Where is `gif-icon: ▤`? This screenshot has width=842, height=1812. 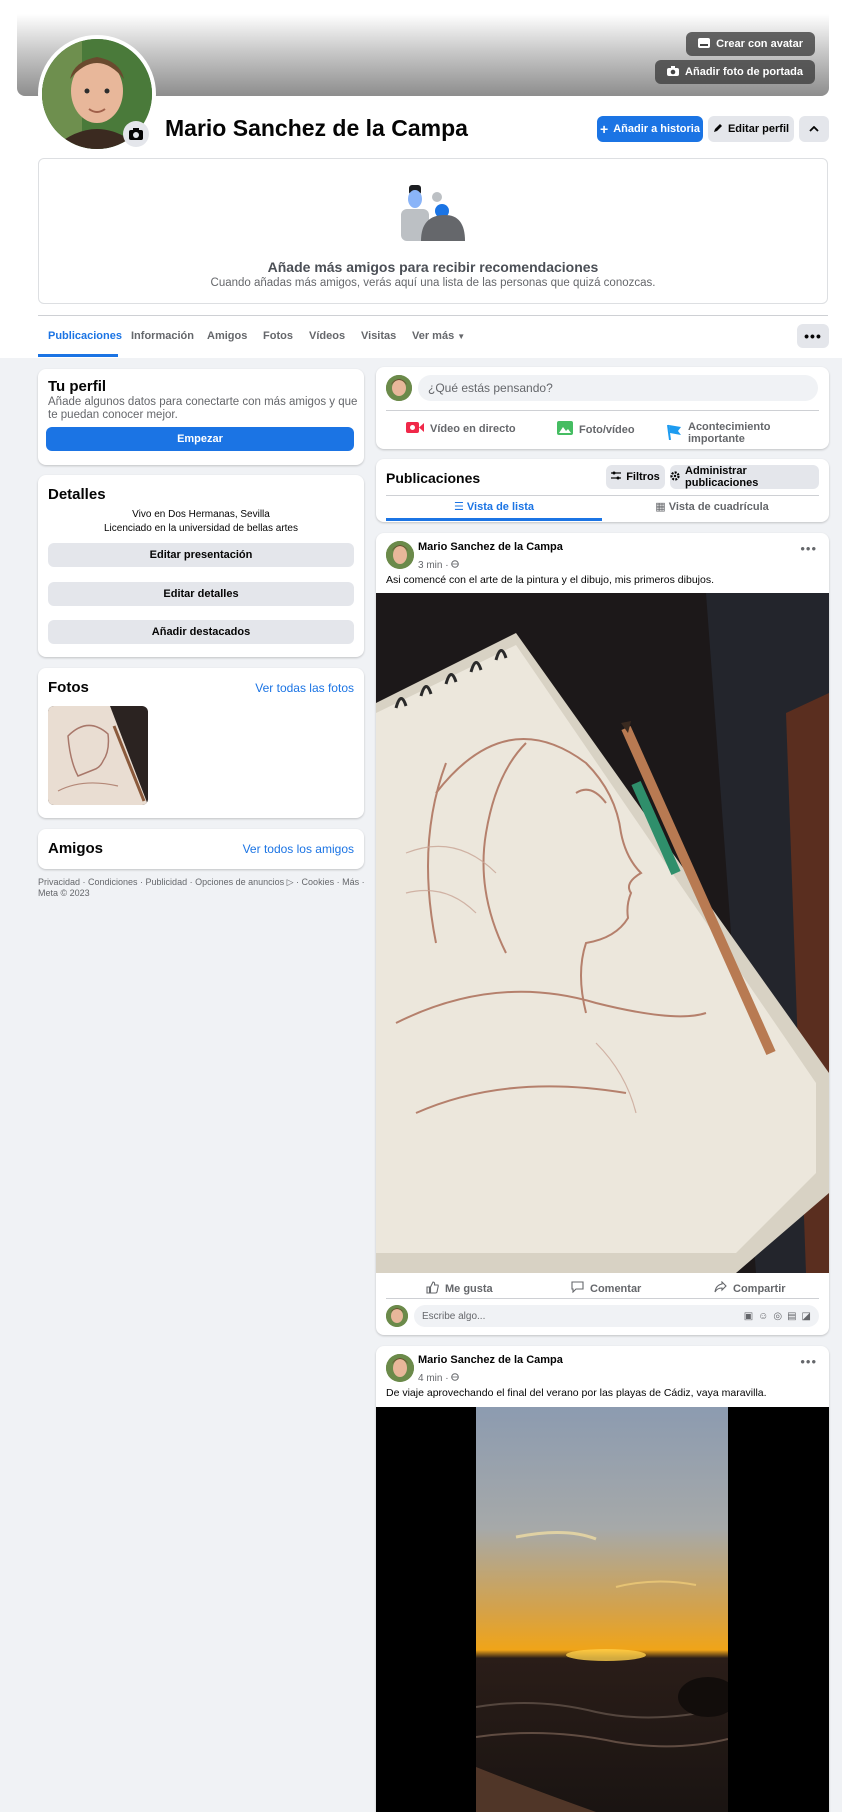 gif-icon: ▤ is located at coordinates (791, 1316).